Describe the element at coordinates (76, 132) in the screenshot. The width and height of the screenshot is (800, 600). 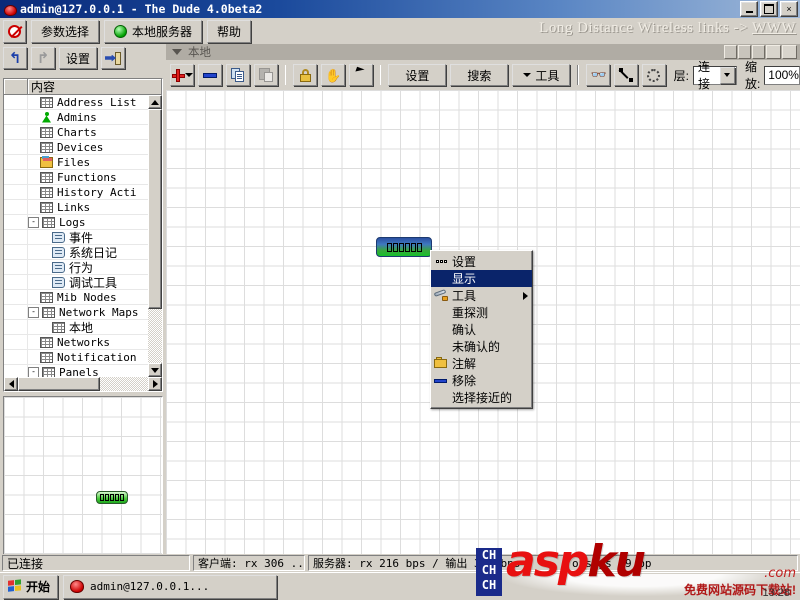
I see `tree-item-charts: Charts` at that location.